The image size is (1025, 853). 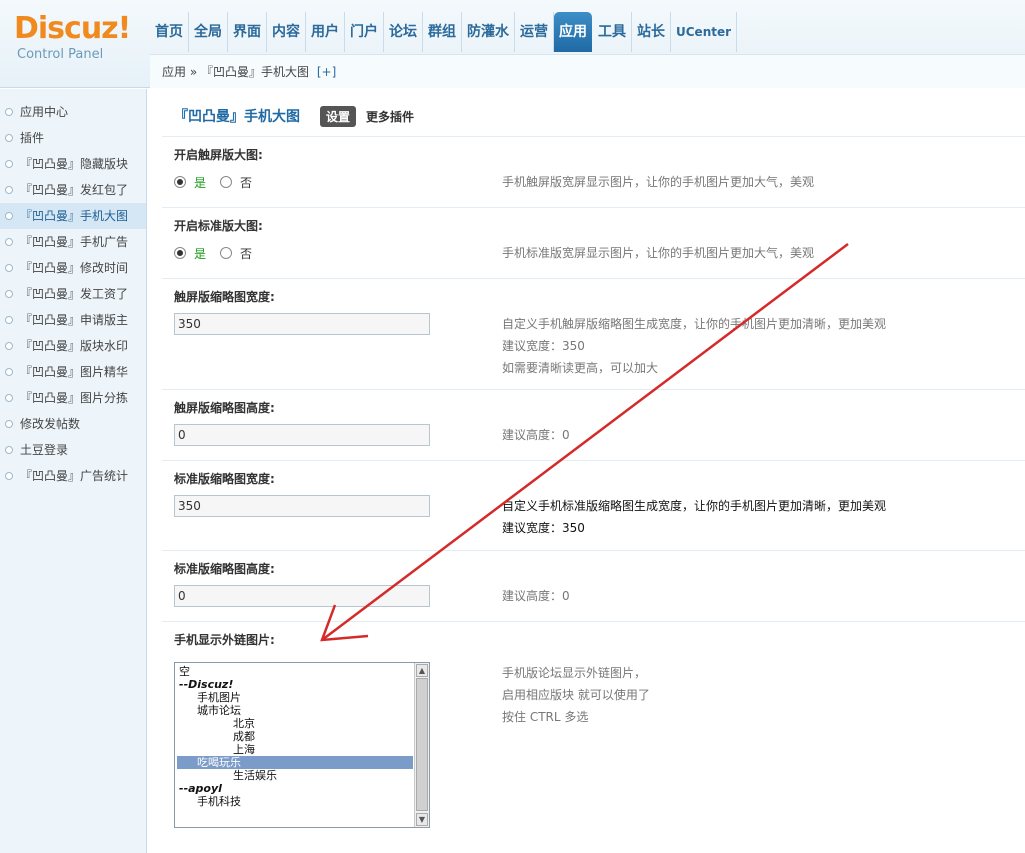 What do you see at coordinates (593, 116) in the screenshot?
I see `plugin-title-row: 『凹凸曼』手机大图 设置 更多插件` at bounding box center [593, 116].